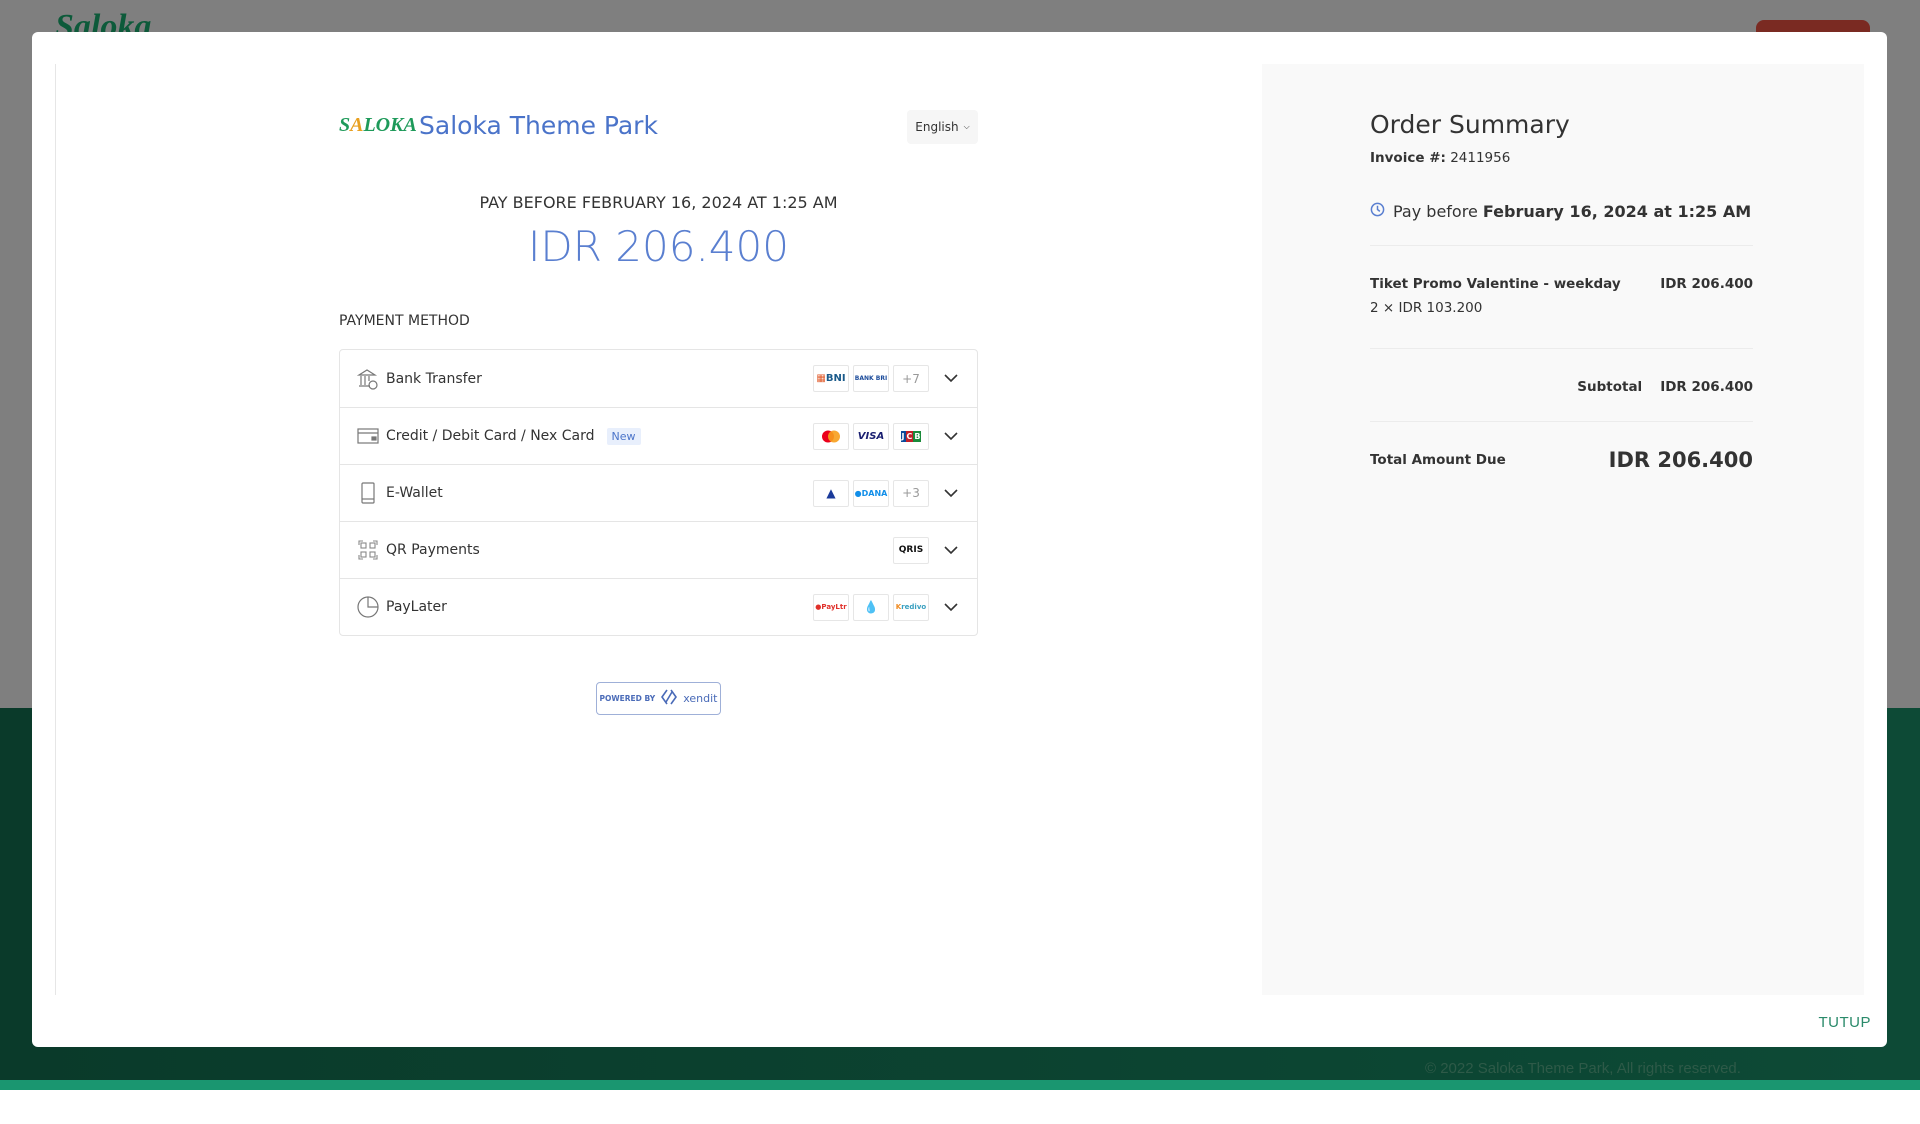  What do you see at coordinates (368, 493) in the screenshot?
I see `phone-icon` at bounding box center [368, 493].